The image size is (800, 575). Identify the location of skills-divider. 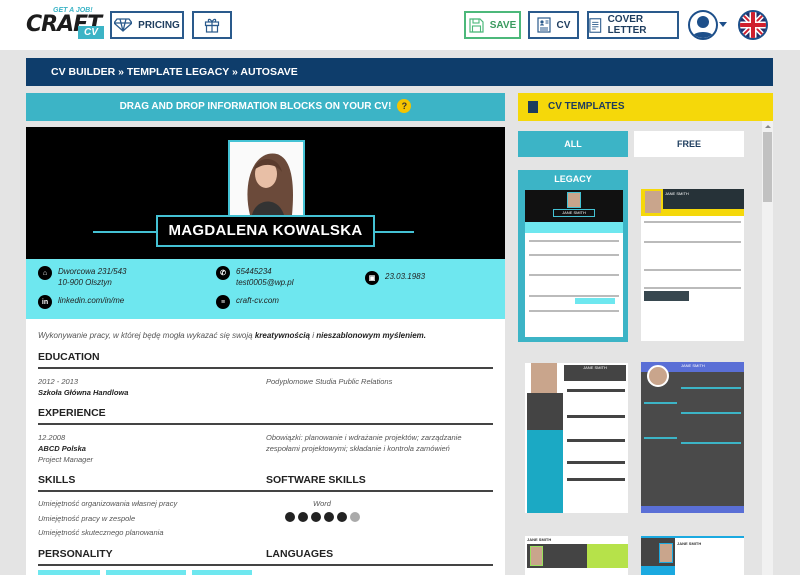
(265, 491).